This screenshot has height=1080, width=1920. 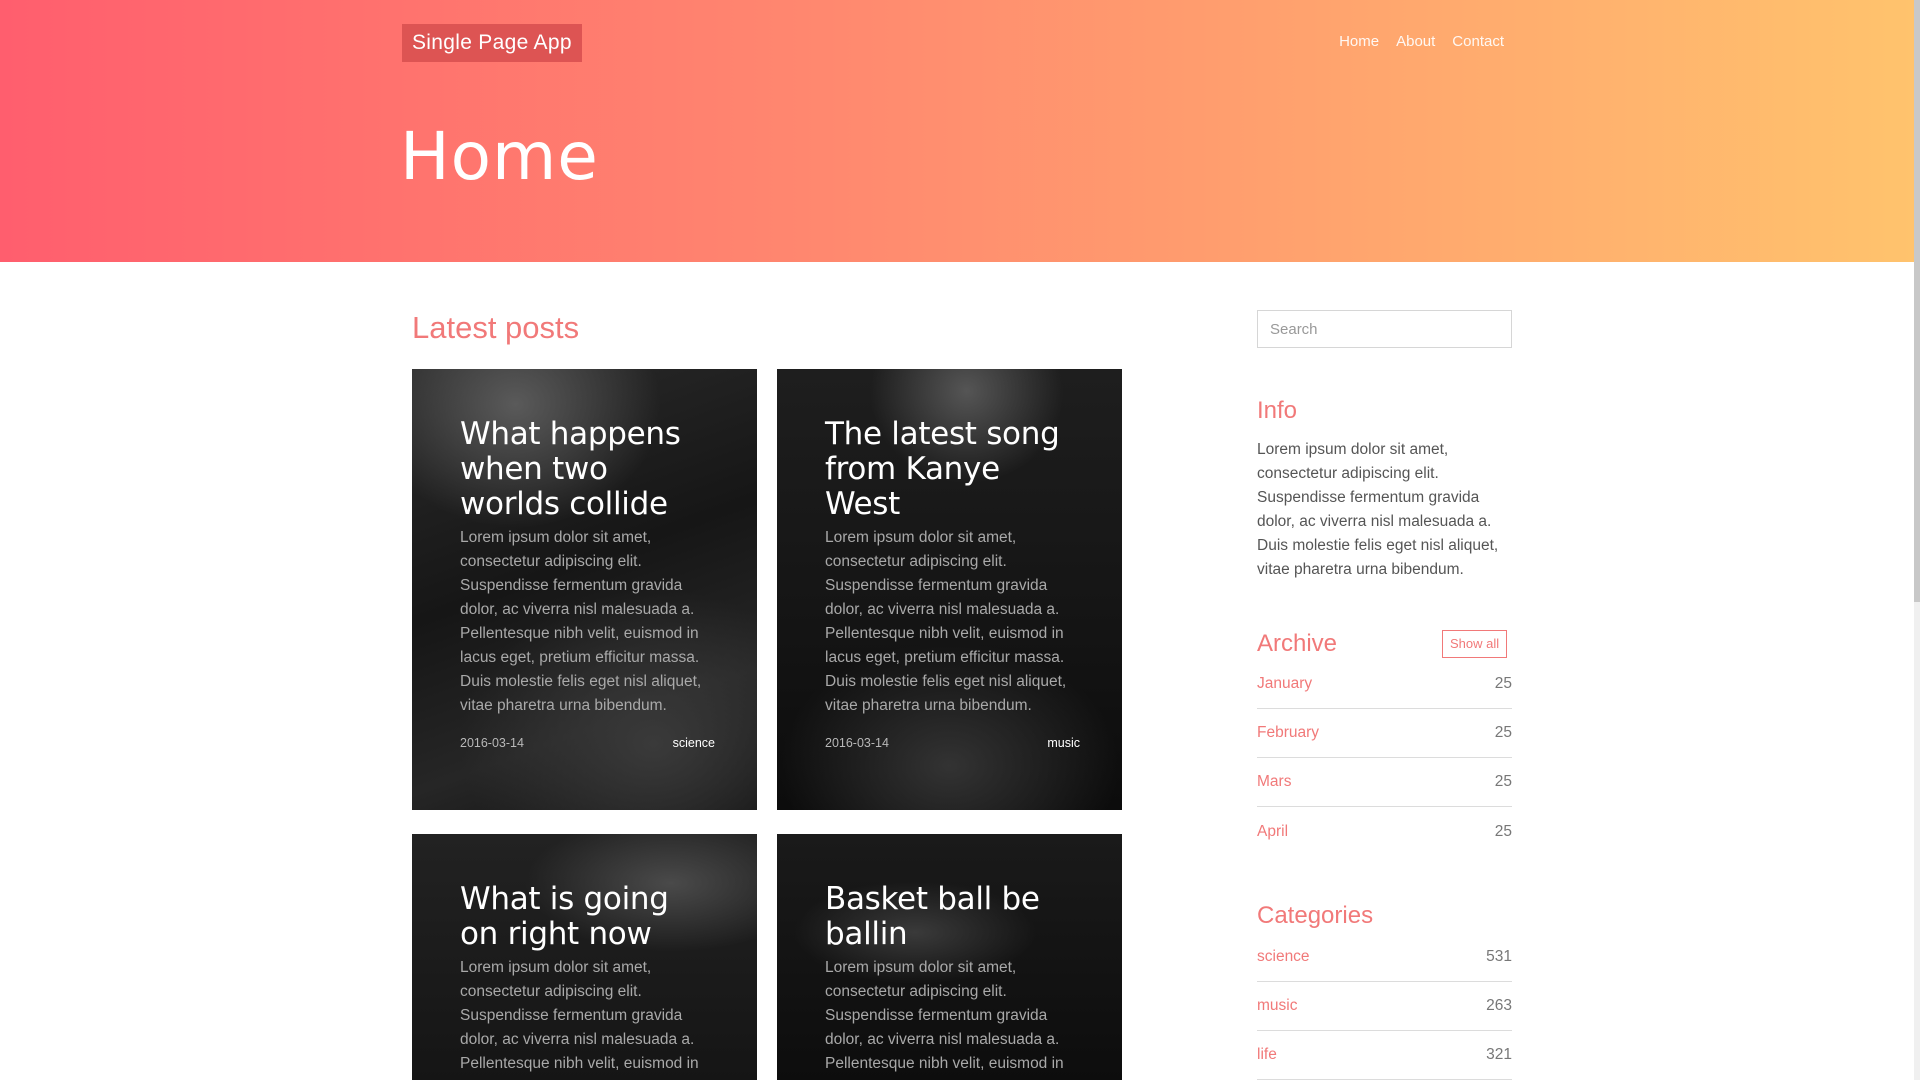 What do you see at coordinates (1478, 41) in the screenshot?
I see `nav-link-contact: Contact` at bounding box center [1478, 41].